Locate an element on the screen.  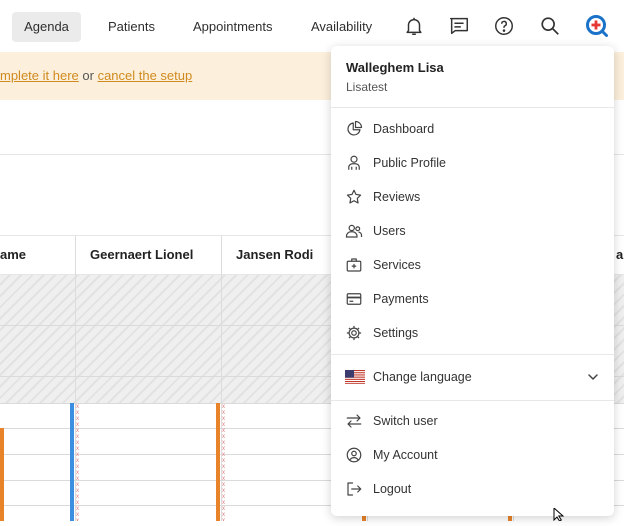
menu-item-logout: Logout is located at coordinates (472, 489).